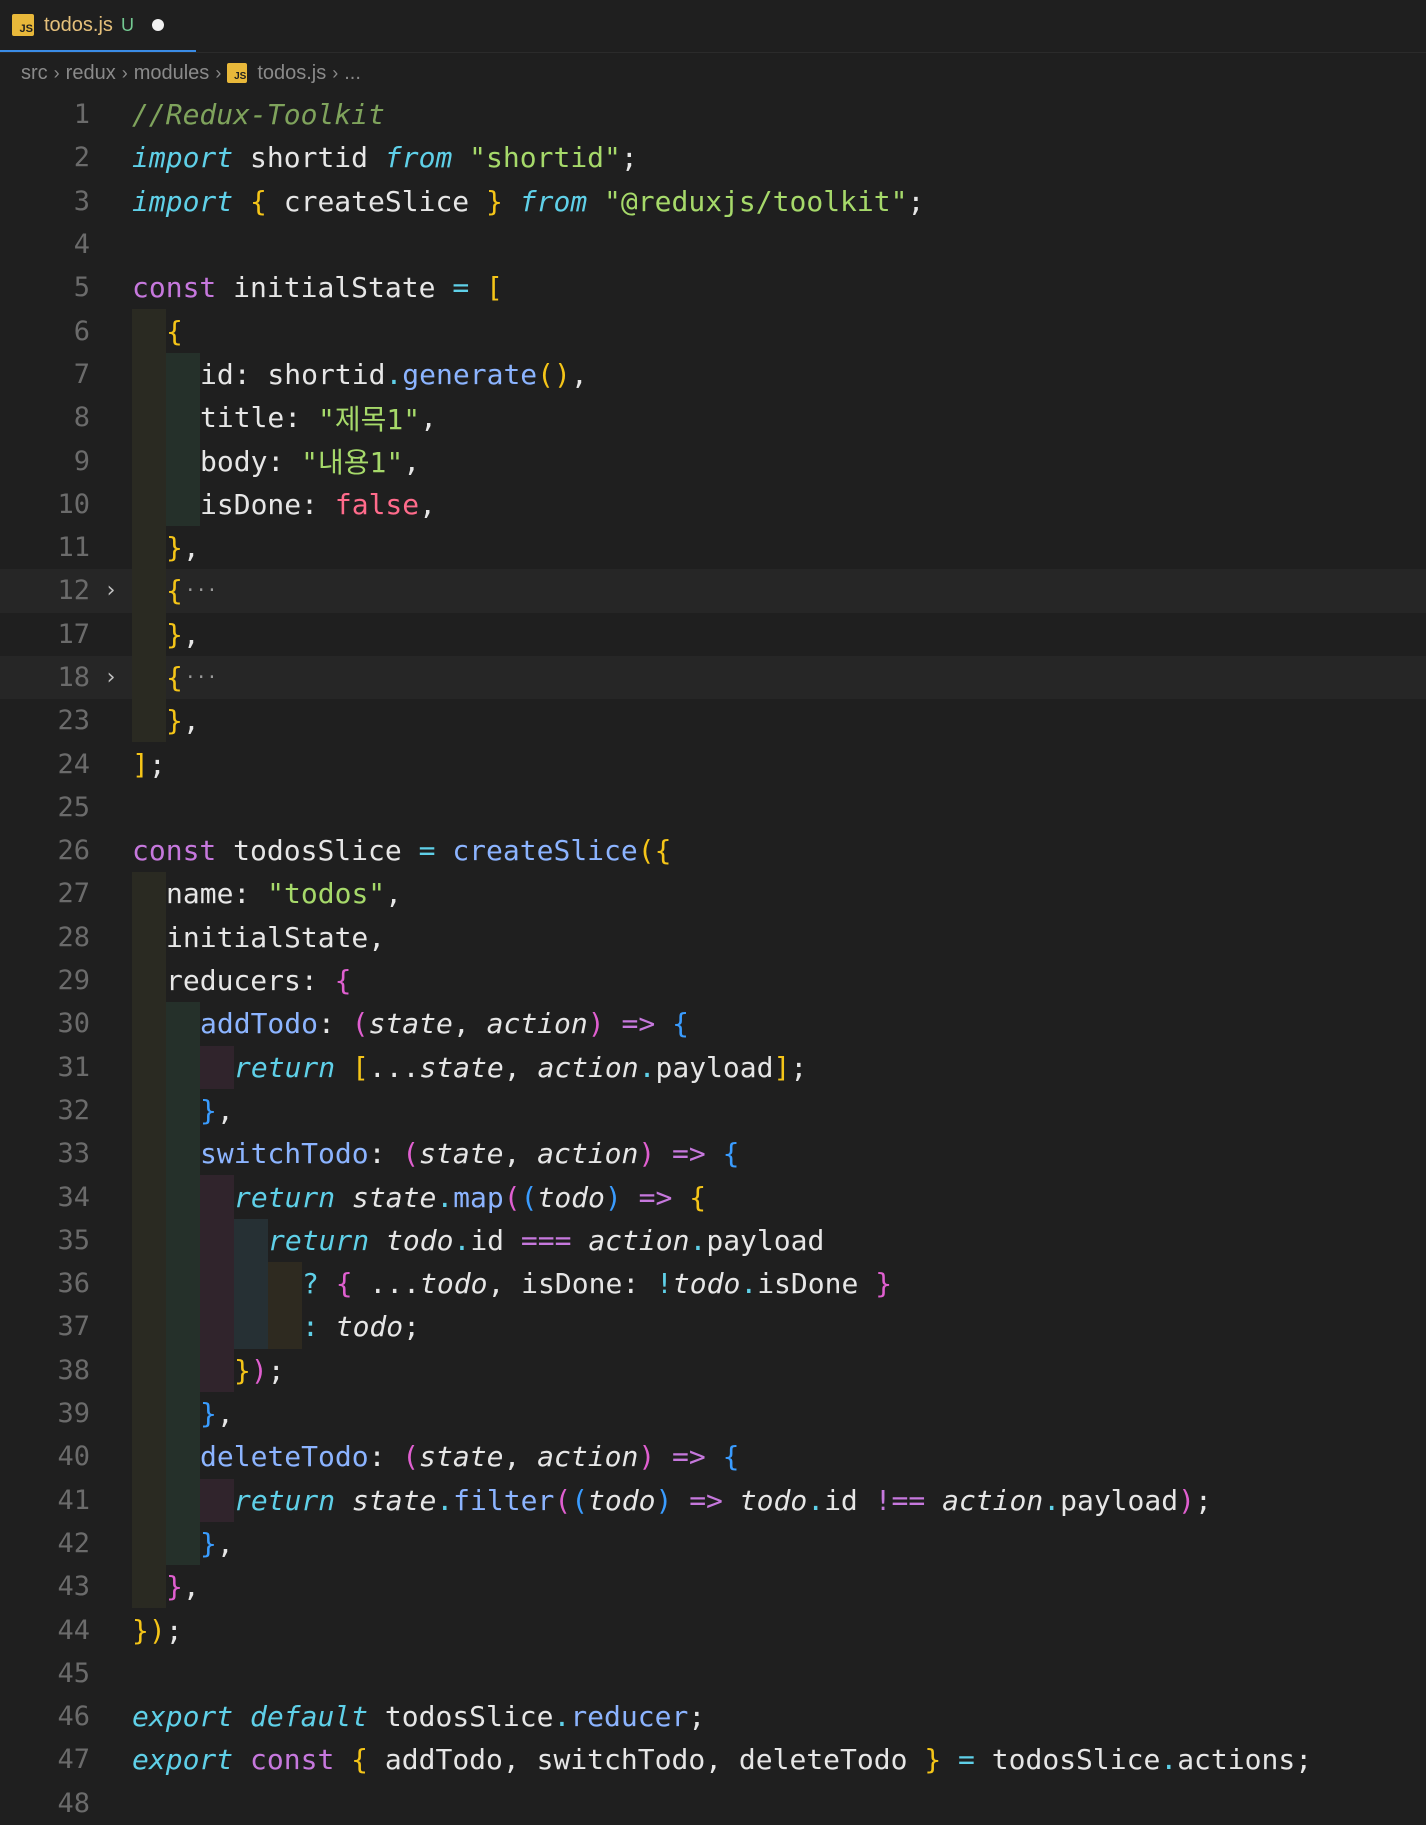 The image size is (1426, 1825). What do you see at coordinates (713, 504) in the screenshot?
I see `code-line: 10 isDone: false,` at bounding box center [713, 504].